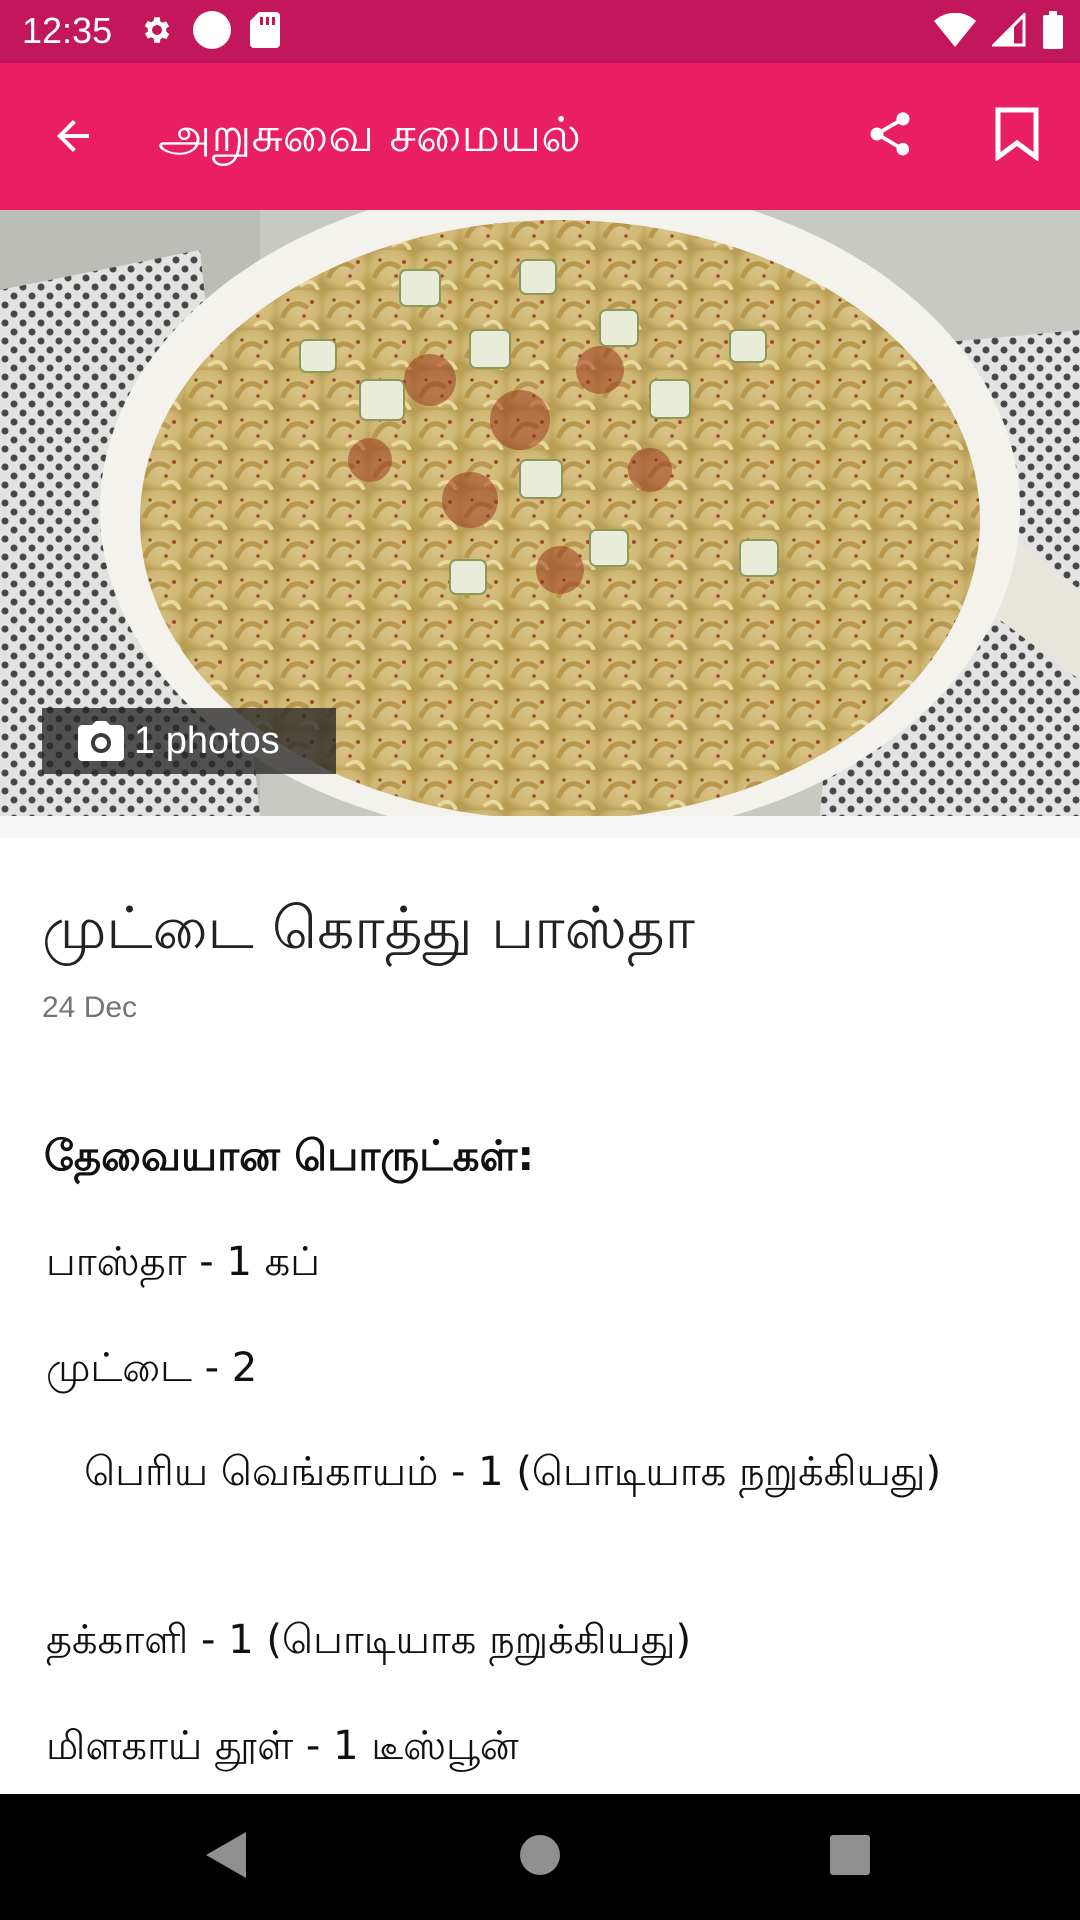 Image resolution: width=1080 pixels, height=1920 pixels. Describe the element at coordinates (67, 30) in the screenshot. I see `status-time: 12:35` at that location.